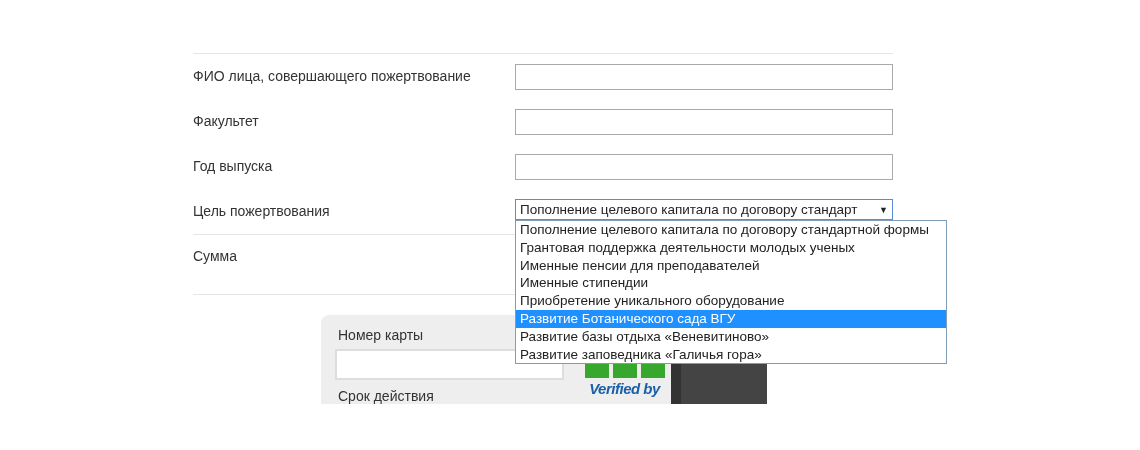  What do you see at coordinates (731, 336) in the screenshot?
I see `dropdown-option: Развитие базы отдыха «Веневитиново»` at bounding box center [731, 336].